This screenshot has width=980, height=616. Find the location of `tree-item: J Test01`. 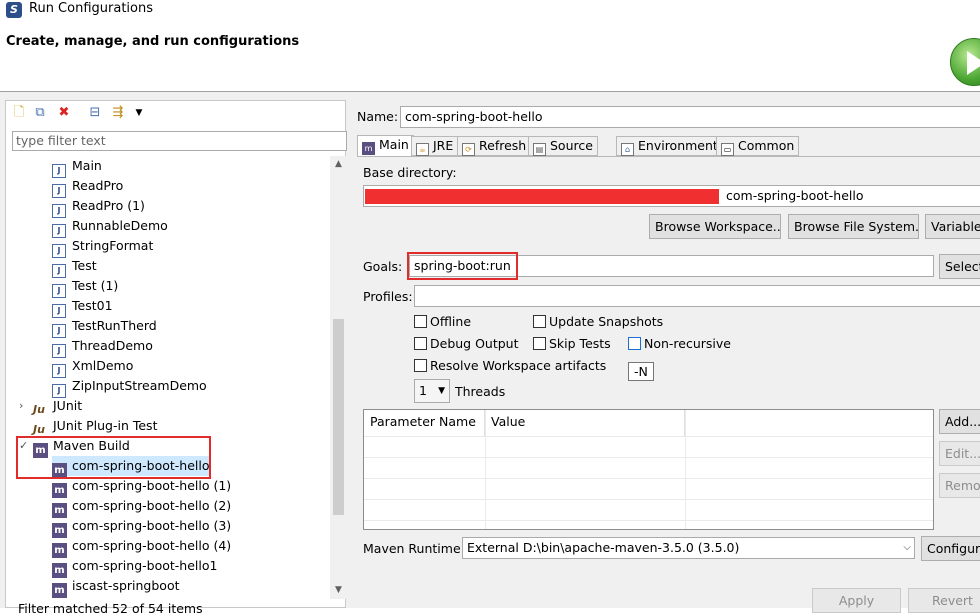

tree-item: J Test01 is located at coordinates (82, 307).